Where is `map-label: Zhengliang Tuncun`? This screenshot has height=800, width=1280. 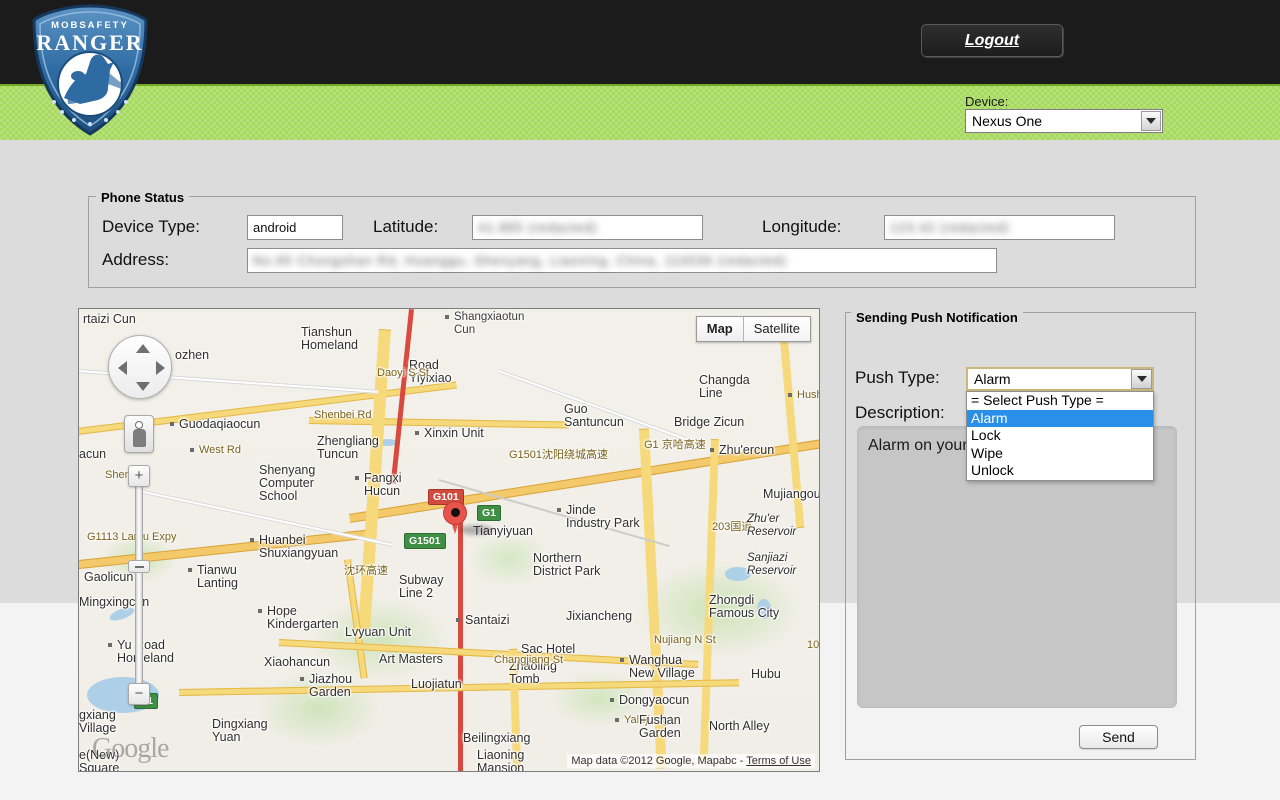 map-label: Zhengliang Tuncun is located at coordinates (348, 447).